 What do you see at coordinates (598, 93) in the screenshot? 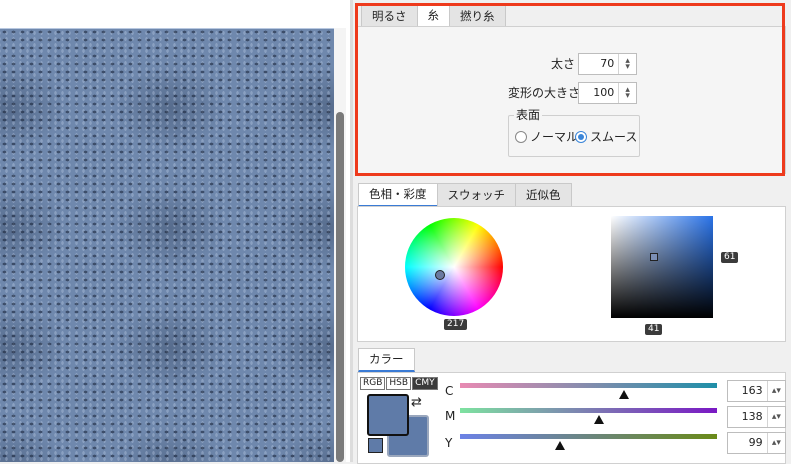
I see `deform-value: 100` at bounding box center [598, 93].